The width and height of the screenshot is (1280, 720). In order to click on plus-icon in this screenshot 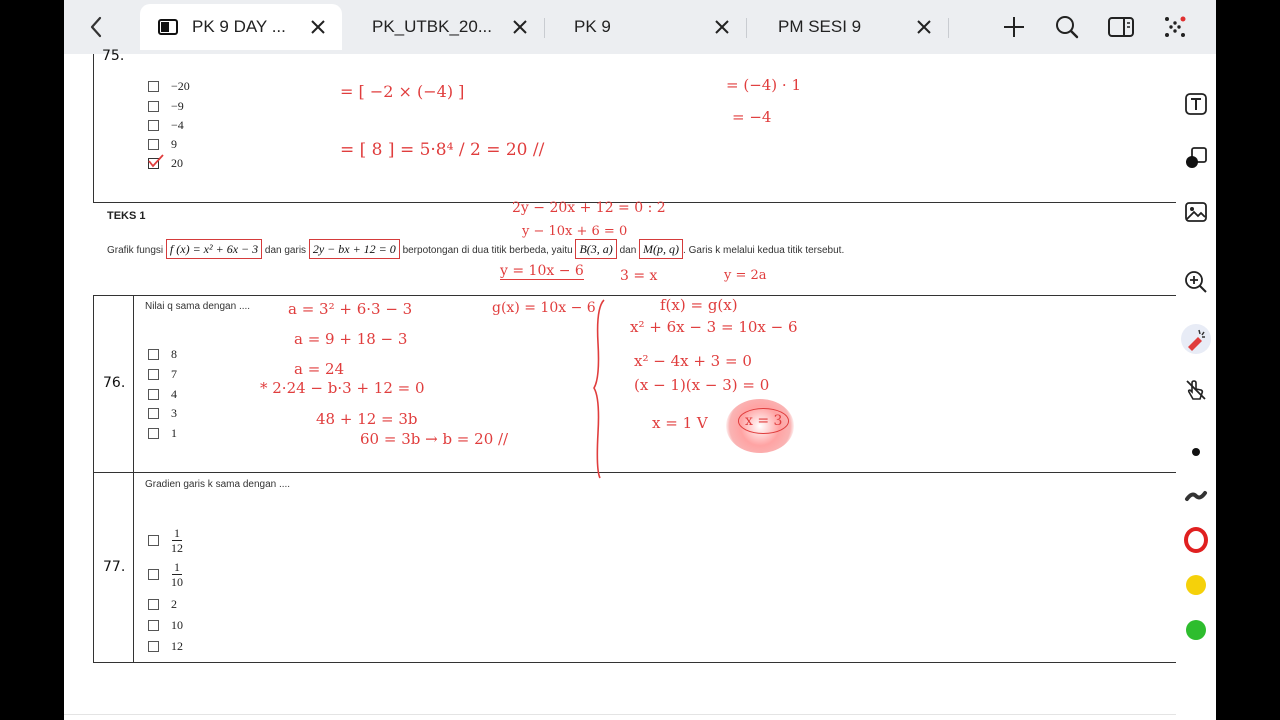, I will do `click(1014, 27)`.